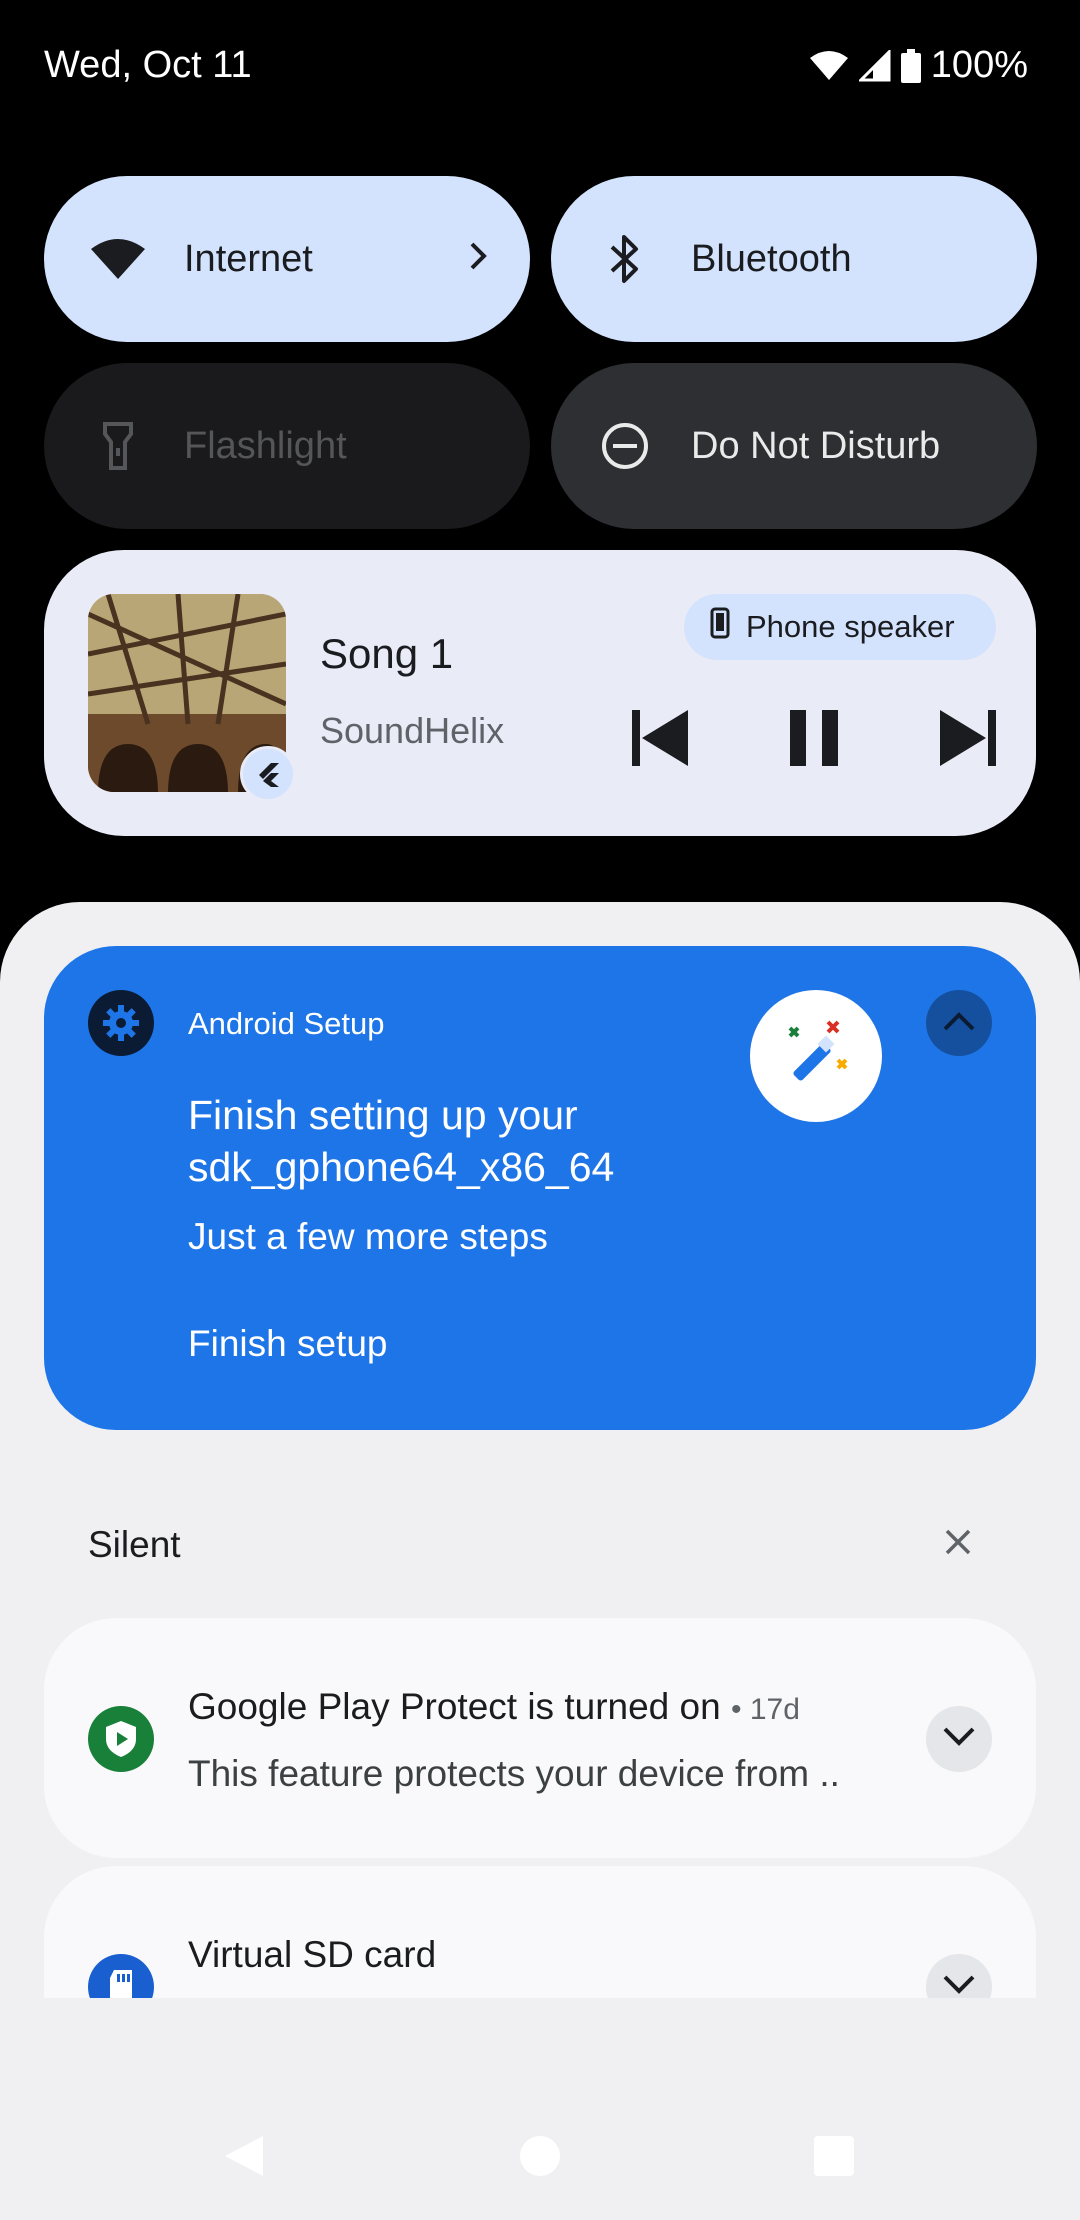 The image size is (1080, 2220). Describe the element at coordinates (816, 1056) in the screenshot. I see `magic-wand-icon` at that location.